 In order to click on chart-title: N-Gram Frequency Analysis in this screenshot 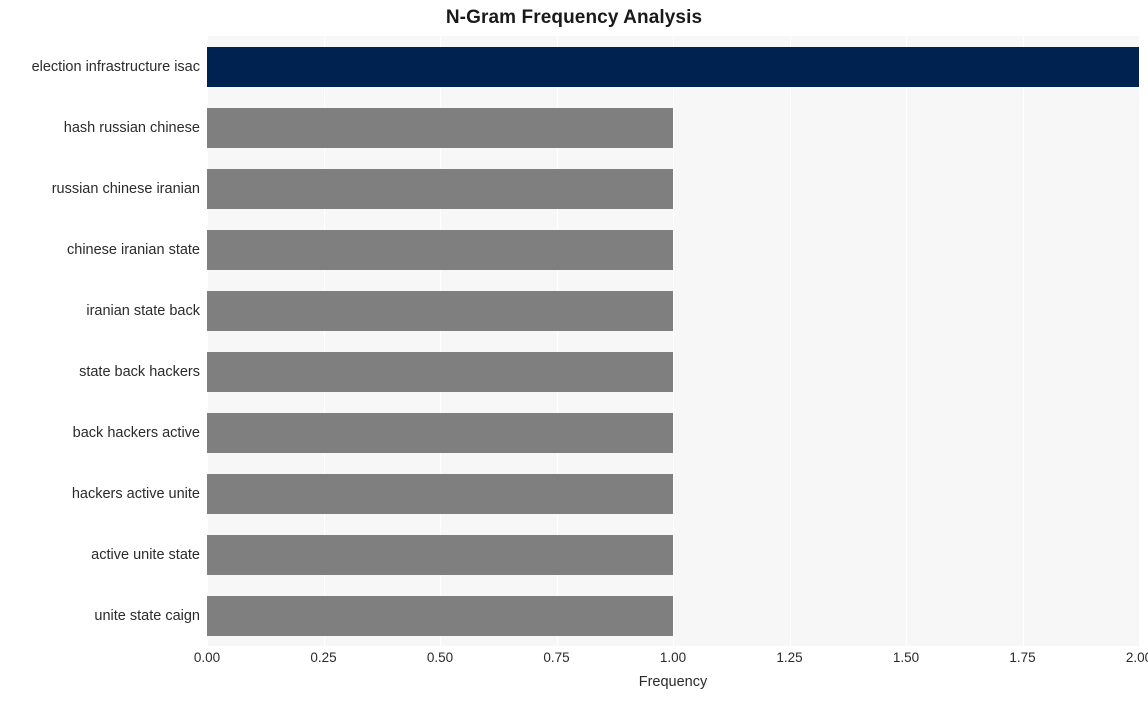, I will do `click(574, 17)`.